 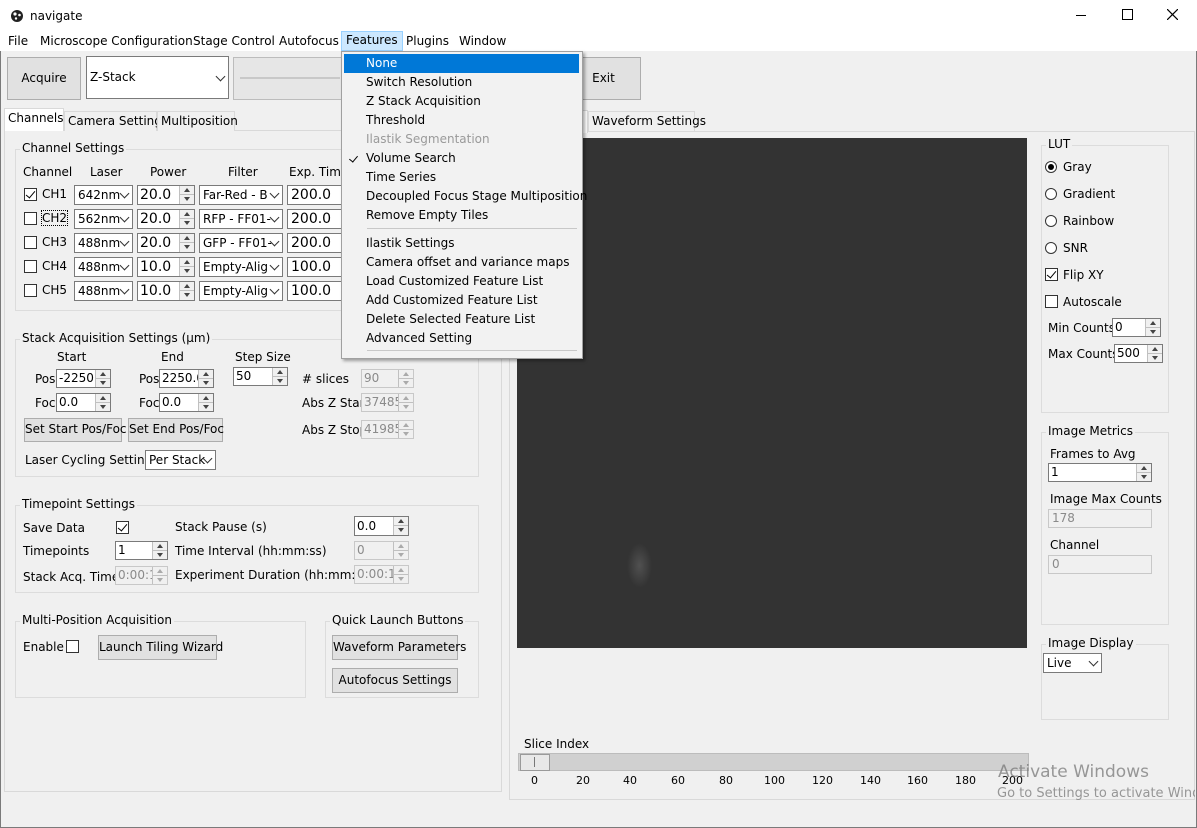 What do you see at coordinates (1051, 248) in the screenshot?
I see `lut-snr-radio` at bounding box center [1051, 248].